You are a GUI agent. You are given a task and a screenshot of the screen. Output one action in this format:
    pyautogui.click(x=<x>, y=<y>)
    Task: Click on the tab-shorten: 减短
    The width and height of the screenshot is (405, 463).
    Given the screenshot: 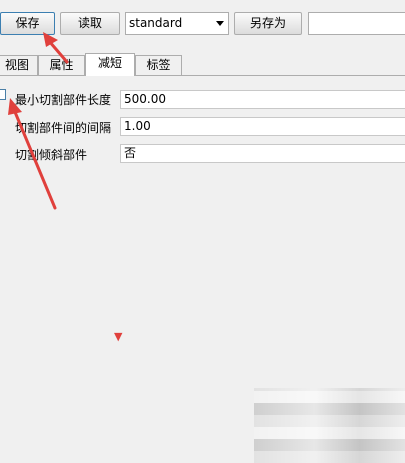 What is the action you would take?
    pyautogui.click(x=110, y=64)
    